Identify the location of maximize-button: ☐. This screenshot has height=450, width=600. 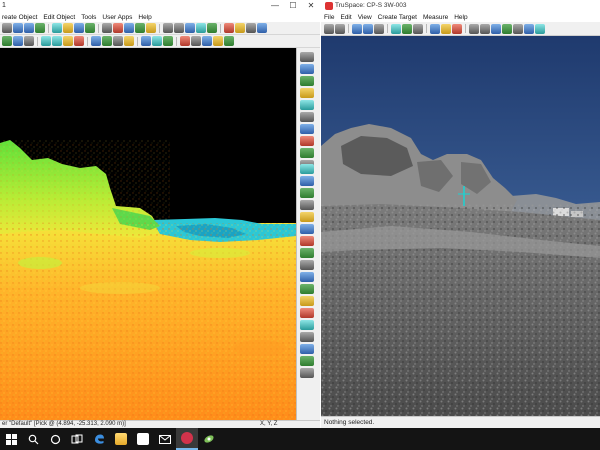
(293, 6).